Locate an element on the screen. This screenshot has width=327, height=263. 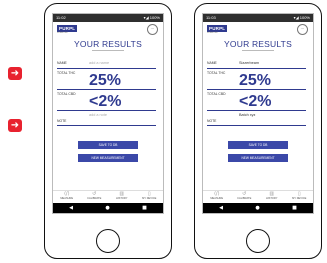
arrow-right-icon-cbd: ➜ is located at coordinates (15, 125).